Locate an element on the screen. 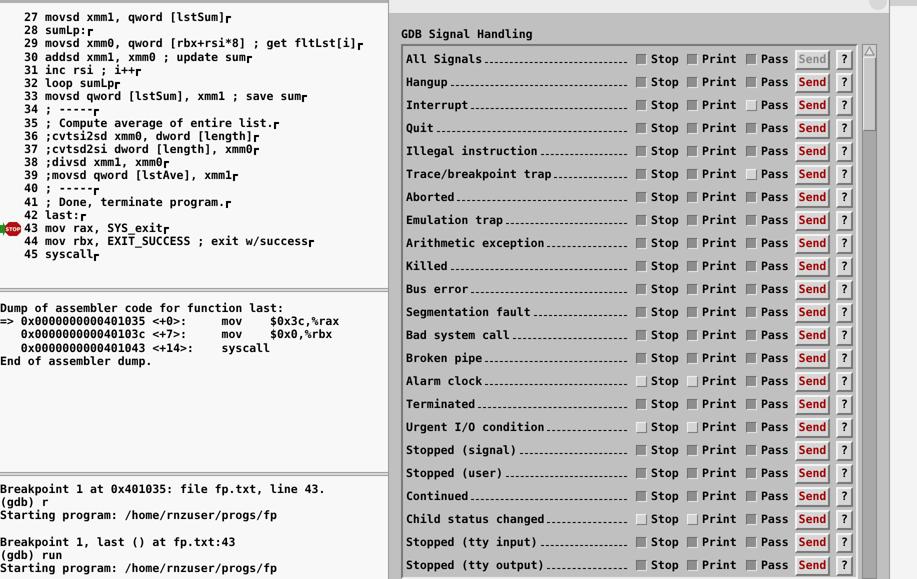  scroll-thumb is located at coordinates (869, 94).